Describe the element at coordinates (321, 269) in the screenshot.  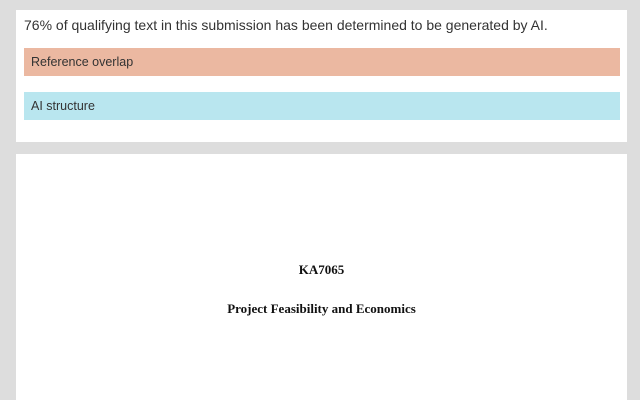
I see `document-course-code: KA7065` at that location.